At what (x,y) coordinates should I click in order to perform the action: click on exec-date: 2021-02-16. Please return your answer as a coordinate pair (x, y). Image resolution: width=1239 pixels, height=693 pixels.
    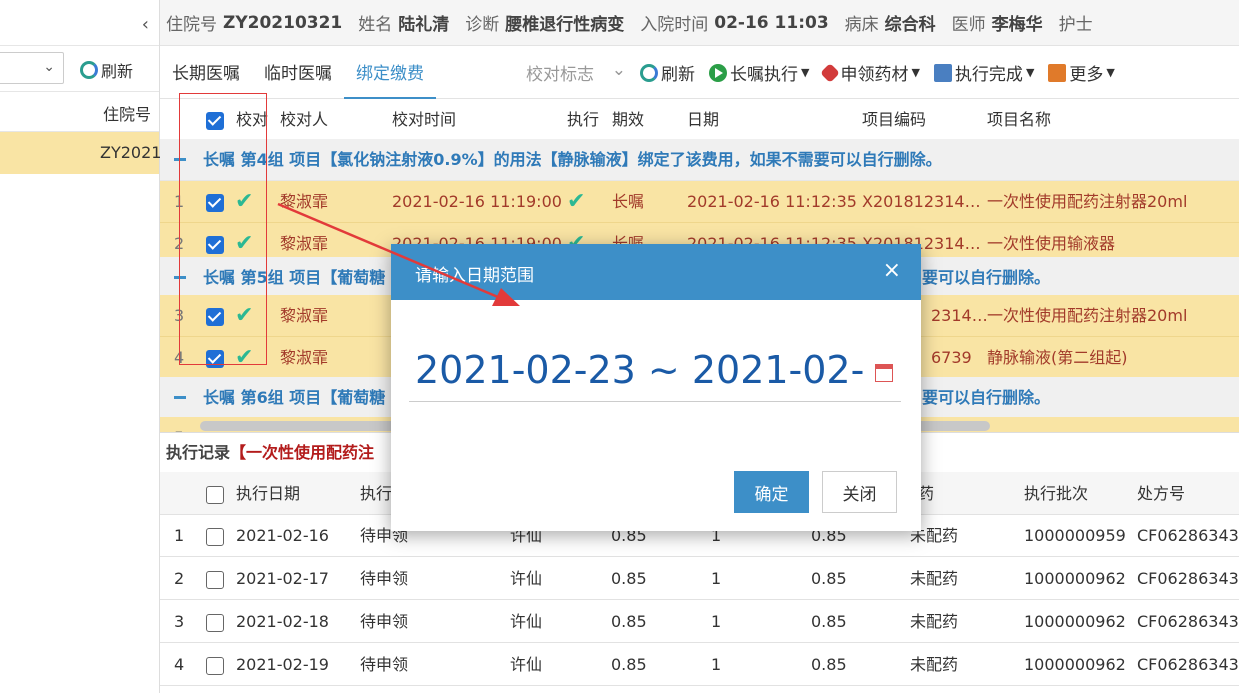
    Looking at the image, I should click on (282, 535).